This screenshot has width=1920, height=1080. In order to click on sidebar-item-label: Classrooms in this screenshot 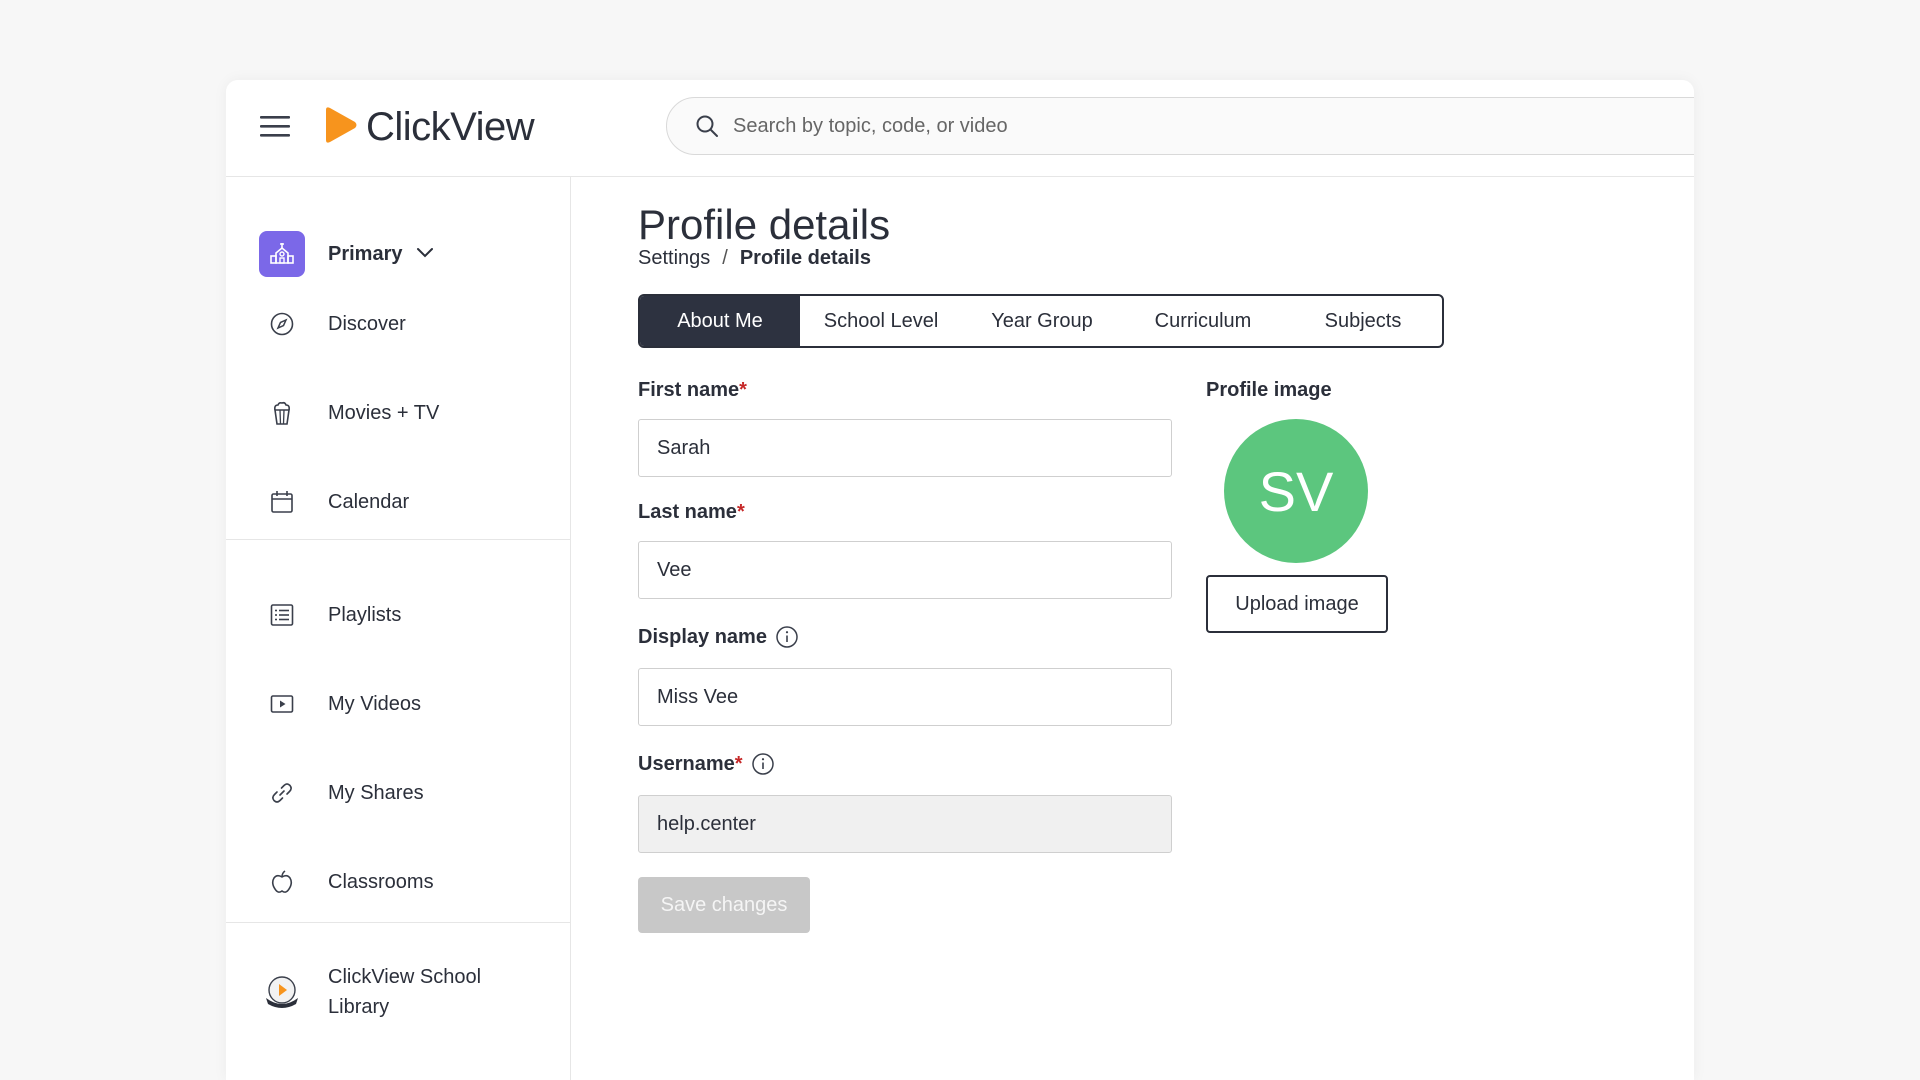, I will do `click(381, 881)`.